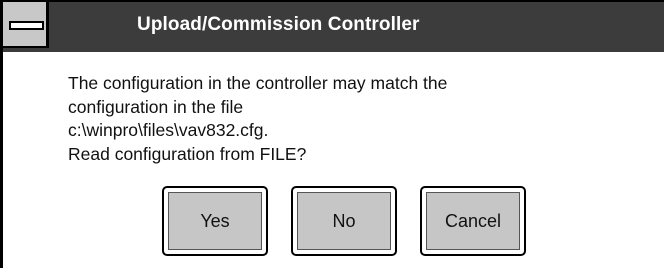  What do you see at coordinates (278, 24) in the screenshot?
I see `dialog-title: Upload/Commission Controller` at bounding box center [278, 24].